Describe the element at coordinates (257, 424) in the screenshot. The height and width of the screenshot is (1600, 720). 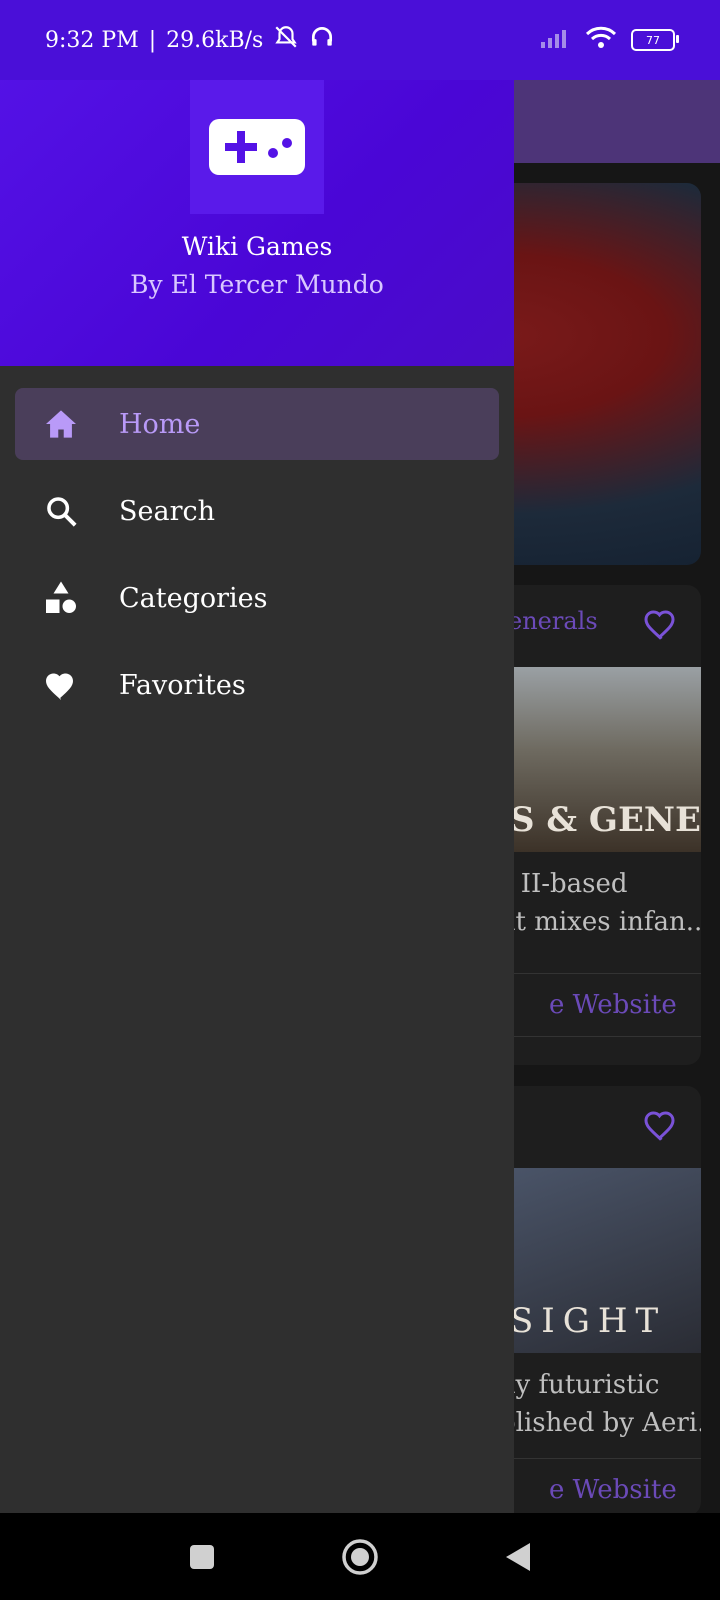
I see `drawer-item-home: Home` at that location.